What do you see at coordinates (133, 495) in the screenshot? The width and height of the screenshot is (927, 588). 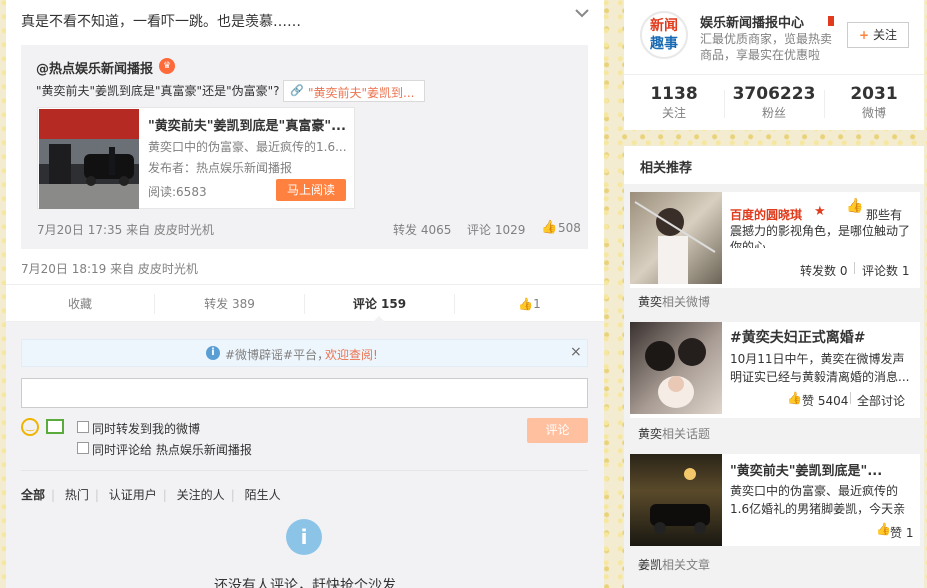 I see `filter-verified: 认证用户` at bounding box center [133, 495].